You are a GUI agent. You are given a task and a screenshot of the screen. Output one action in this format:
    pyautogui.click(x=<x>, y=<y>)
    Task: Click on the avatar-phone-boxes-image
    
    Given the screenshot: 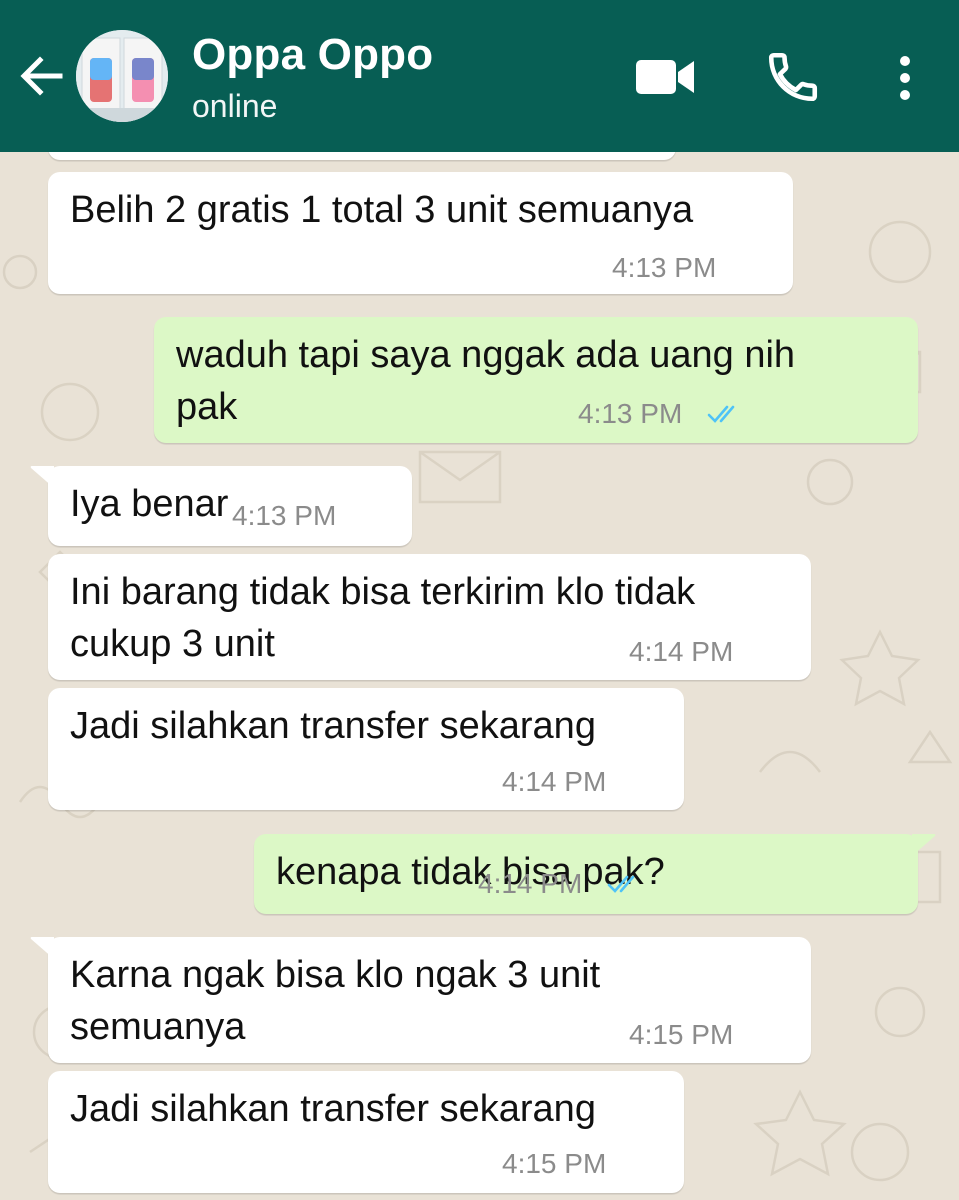 What is the action you would take?
    pyautogui.click(x=122, y=76)
    